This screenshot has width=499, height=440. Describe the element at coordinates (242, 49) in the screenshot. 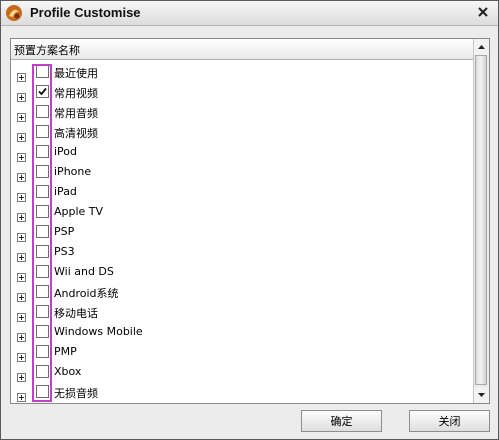

I see `column-header: 预置方案名称` at that location.